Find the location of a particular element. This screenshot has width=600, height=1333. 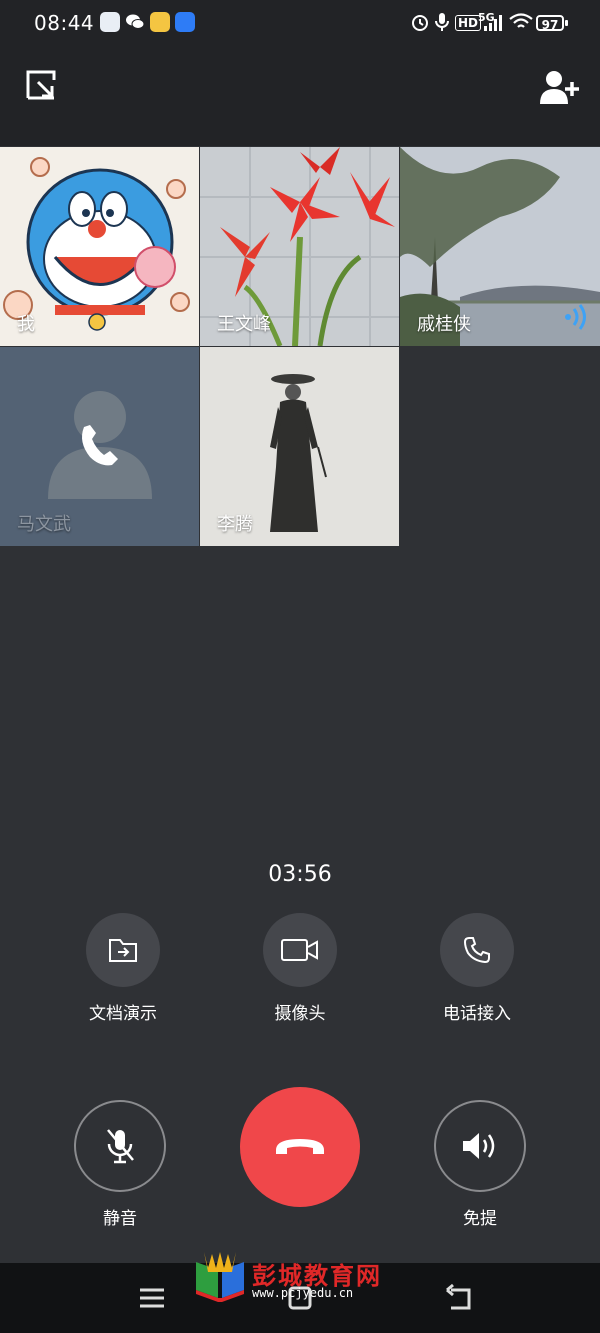

add-participant-icon is located at coordinates (558, 88).